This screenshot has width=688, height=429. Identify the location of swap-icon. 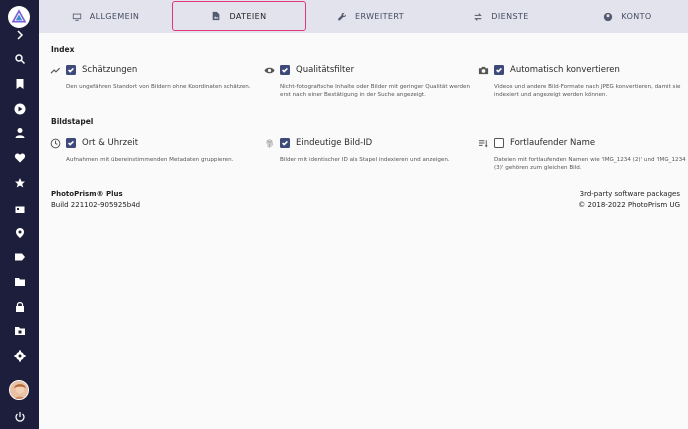
(478, 16).